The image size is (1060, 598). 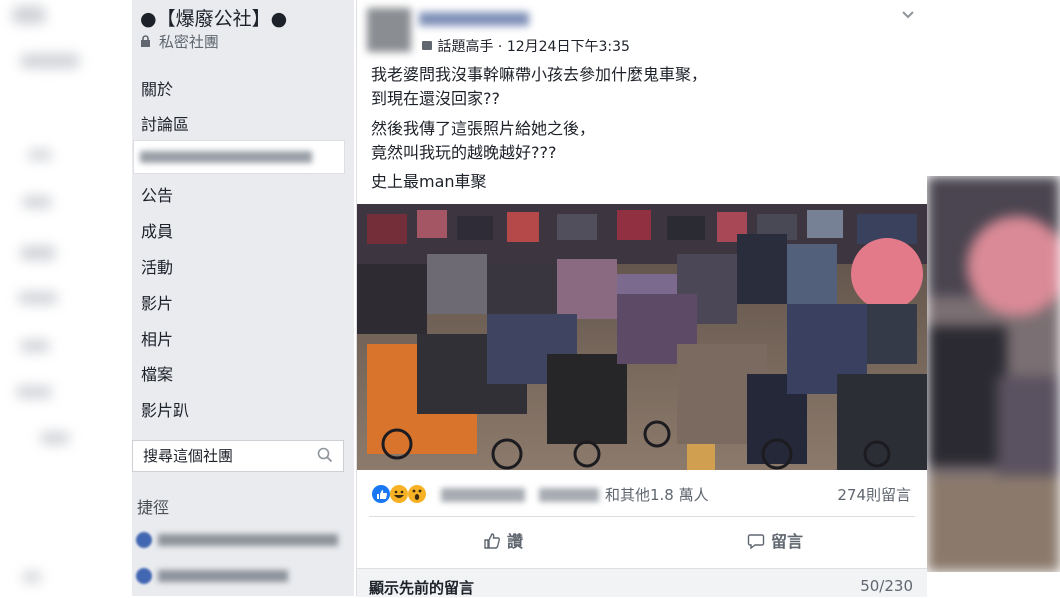 I want to click on like-button: 讚, so click(x=503, y=540).